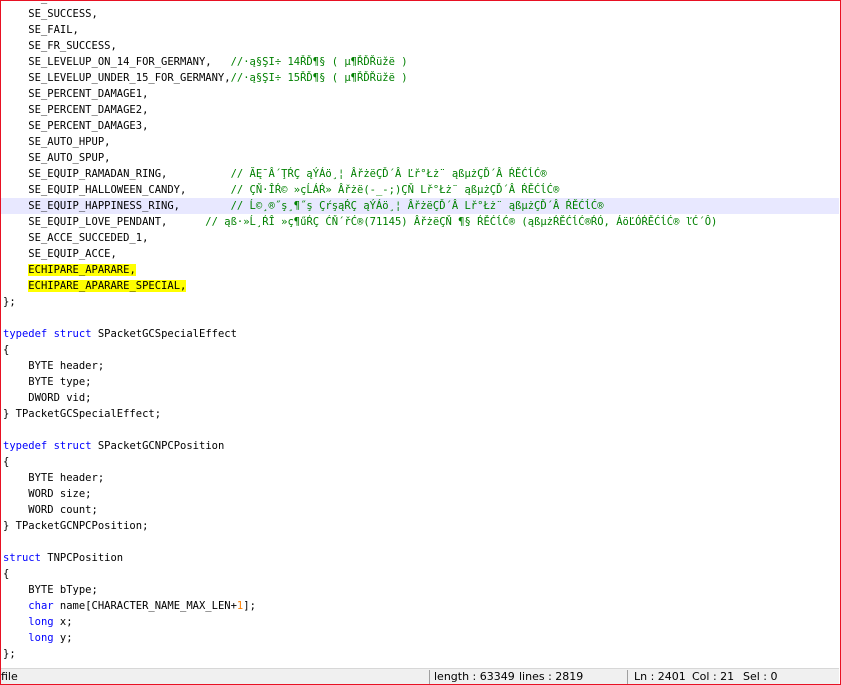  Describe the element at coordinates (319, 78) in the screenshot. I see `code-comment: //·ą§ŞI÷ 15ŘĎ¶§ ( µ¶ŘĎŘüžë )` at that location.